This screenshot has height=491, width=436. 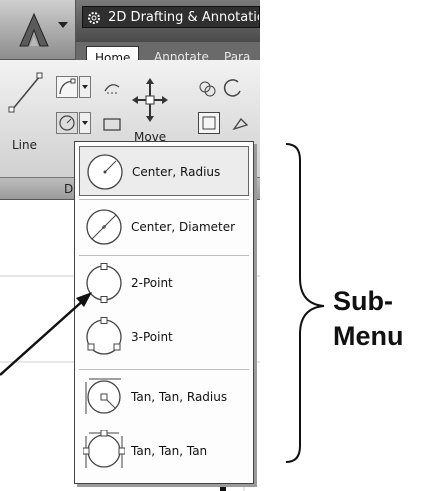 I want to click on callout-line-1: Sub-, so click(x=363, y=301).